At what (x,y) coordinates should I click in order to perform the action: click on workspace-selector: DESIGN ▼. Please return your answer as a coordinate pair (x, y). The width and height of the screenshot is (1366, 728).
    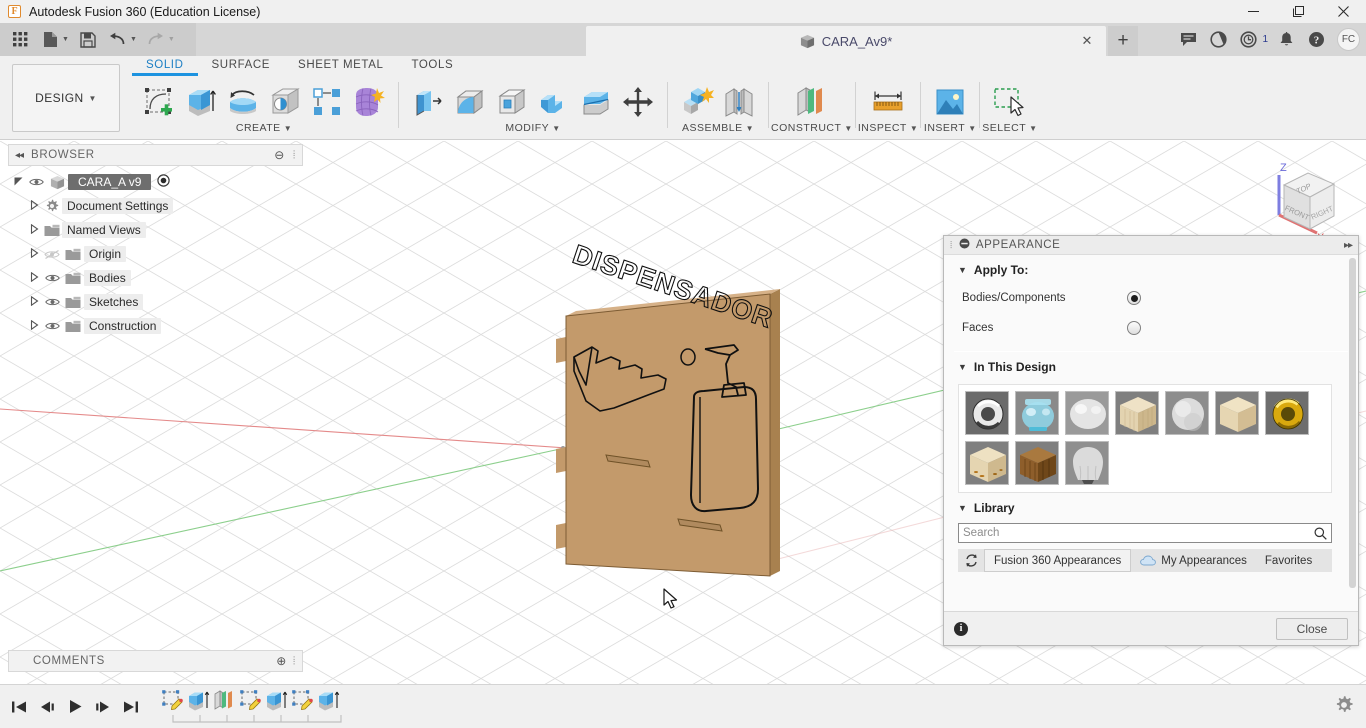
    Looking at the image, I should click on (66, 98).